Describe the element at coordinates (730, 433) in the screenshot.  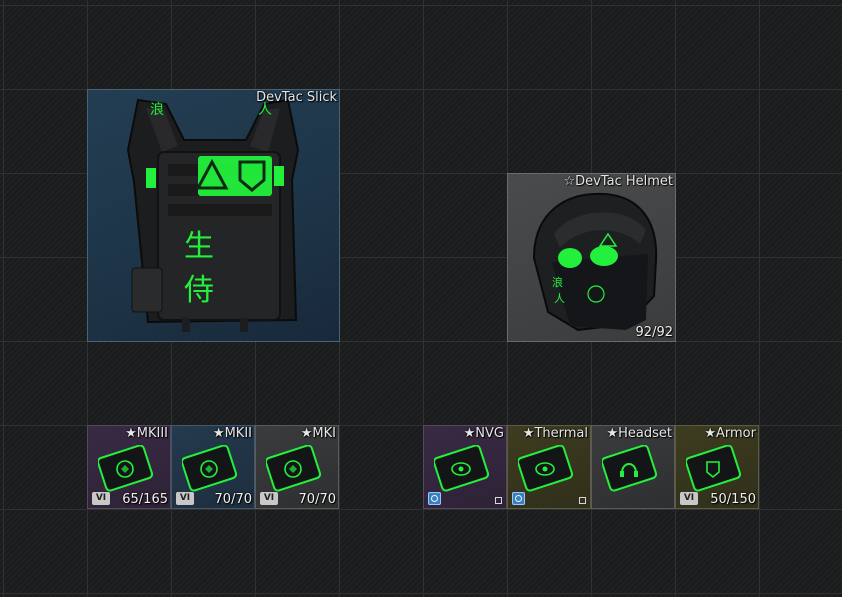
I see `item-name: ★Armor` at that location.